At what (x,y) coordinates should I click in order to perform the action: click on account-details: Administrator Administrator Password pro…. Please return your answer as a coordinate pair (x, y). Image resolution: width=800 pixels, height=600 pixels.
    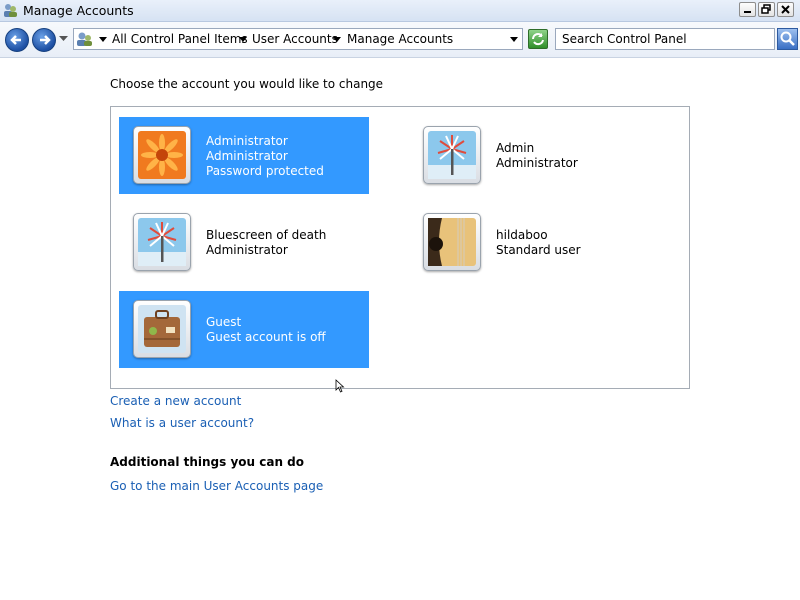
    Looking at the image, I should click on (265, 156).